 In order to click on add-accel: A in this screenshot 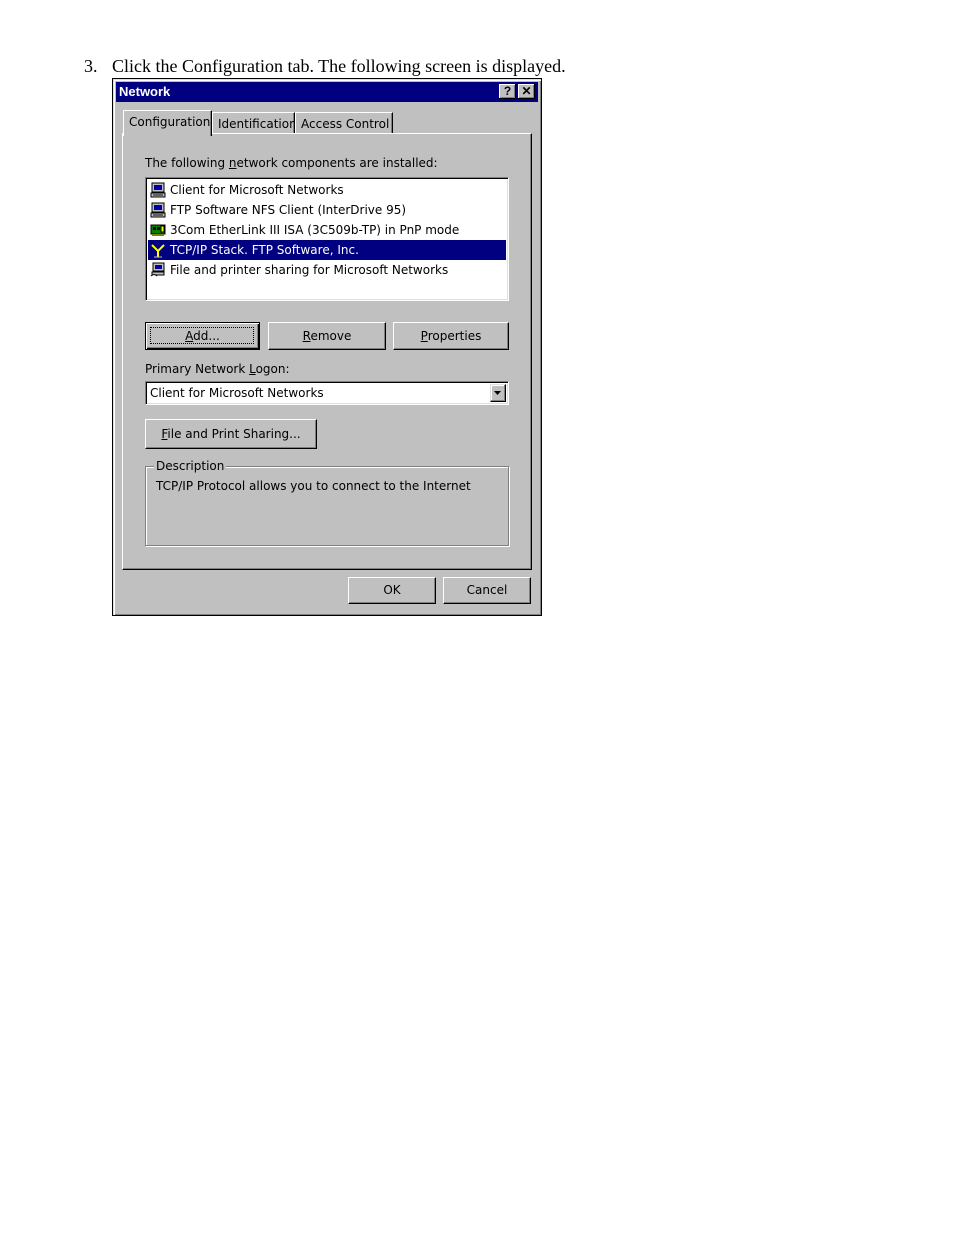, I will do `click(189, 336)`.